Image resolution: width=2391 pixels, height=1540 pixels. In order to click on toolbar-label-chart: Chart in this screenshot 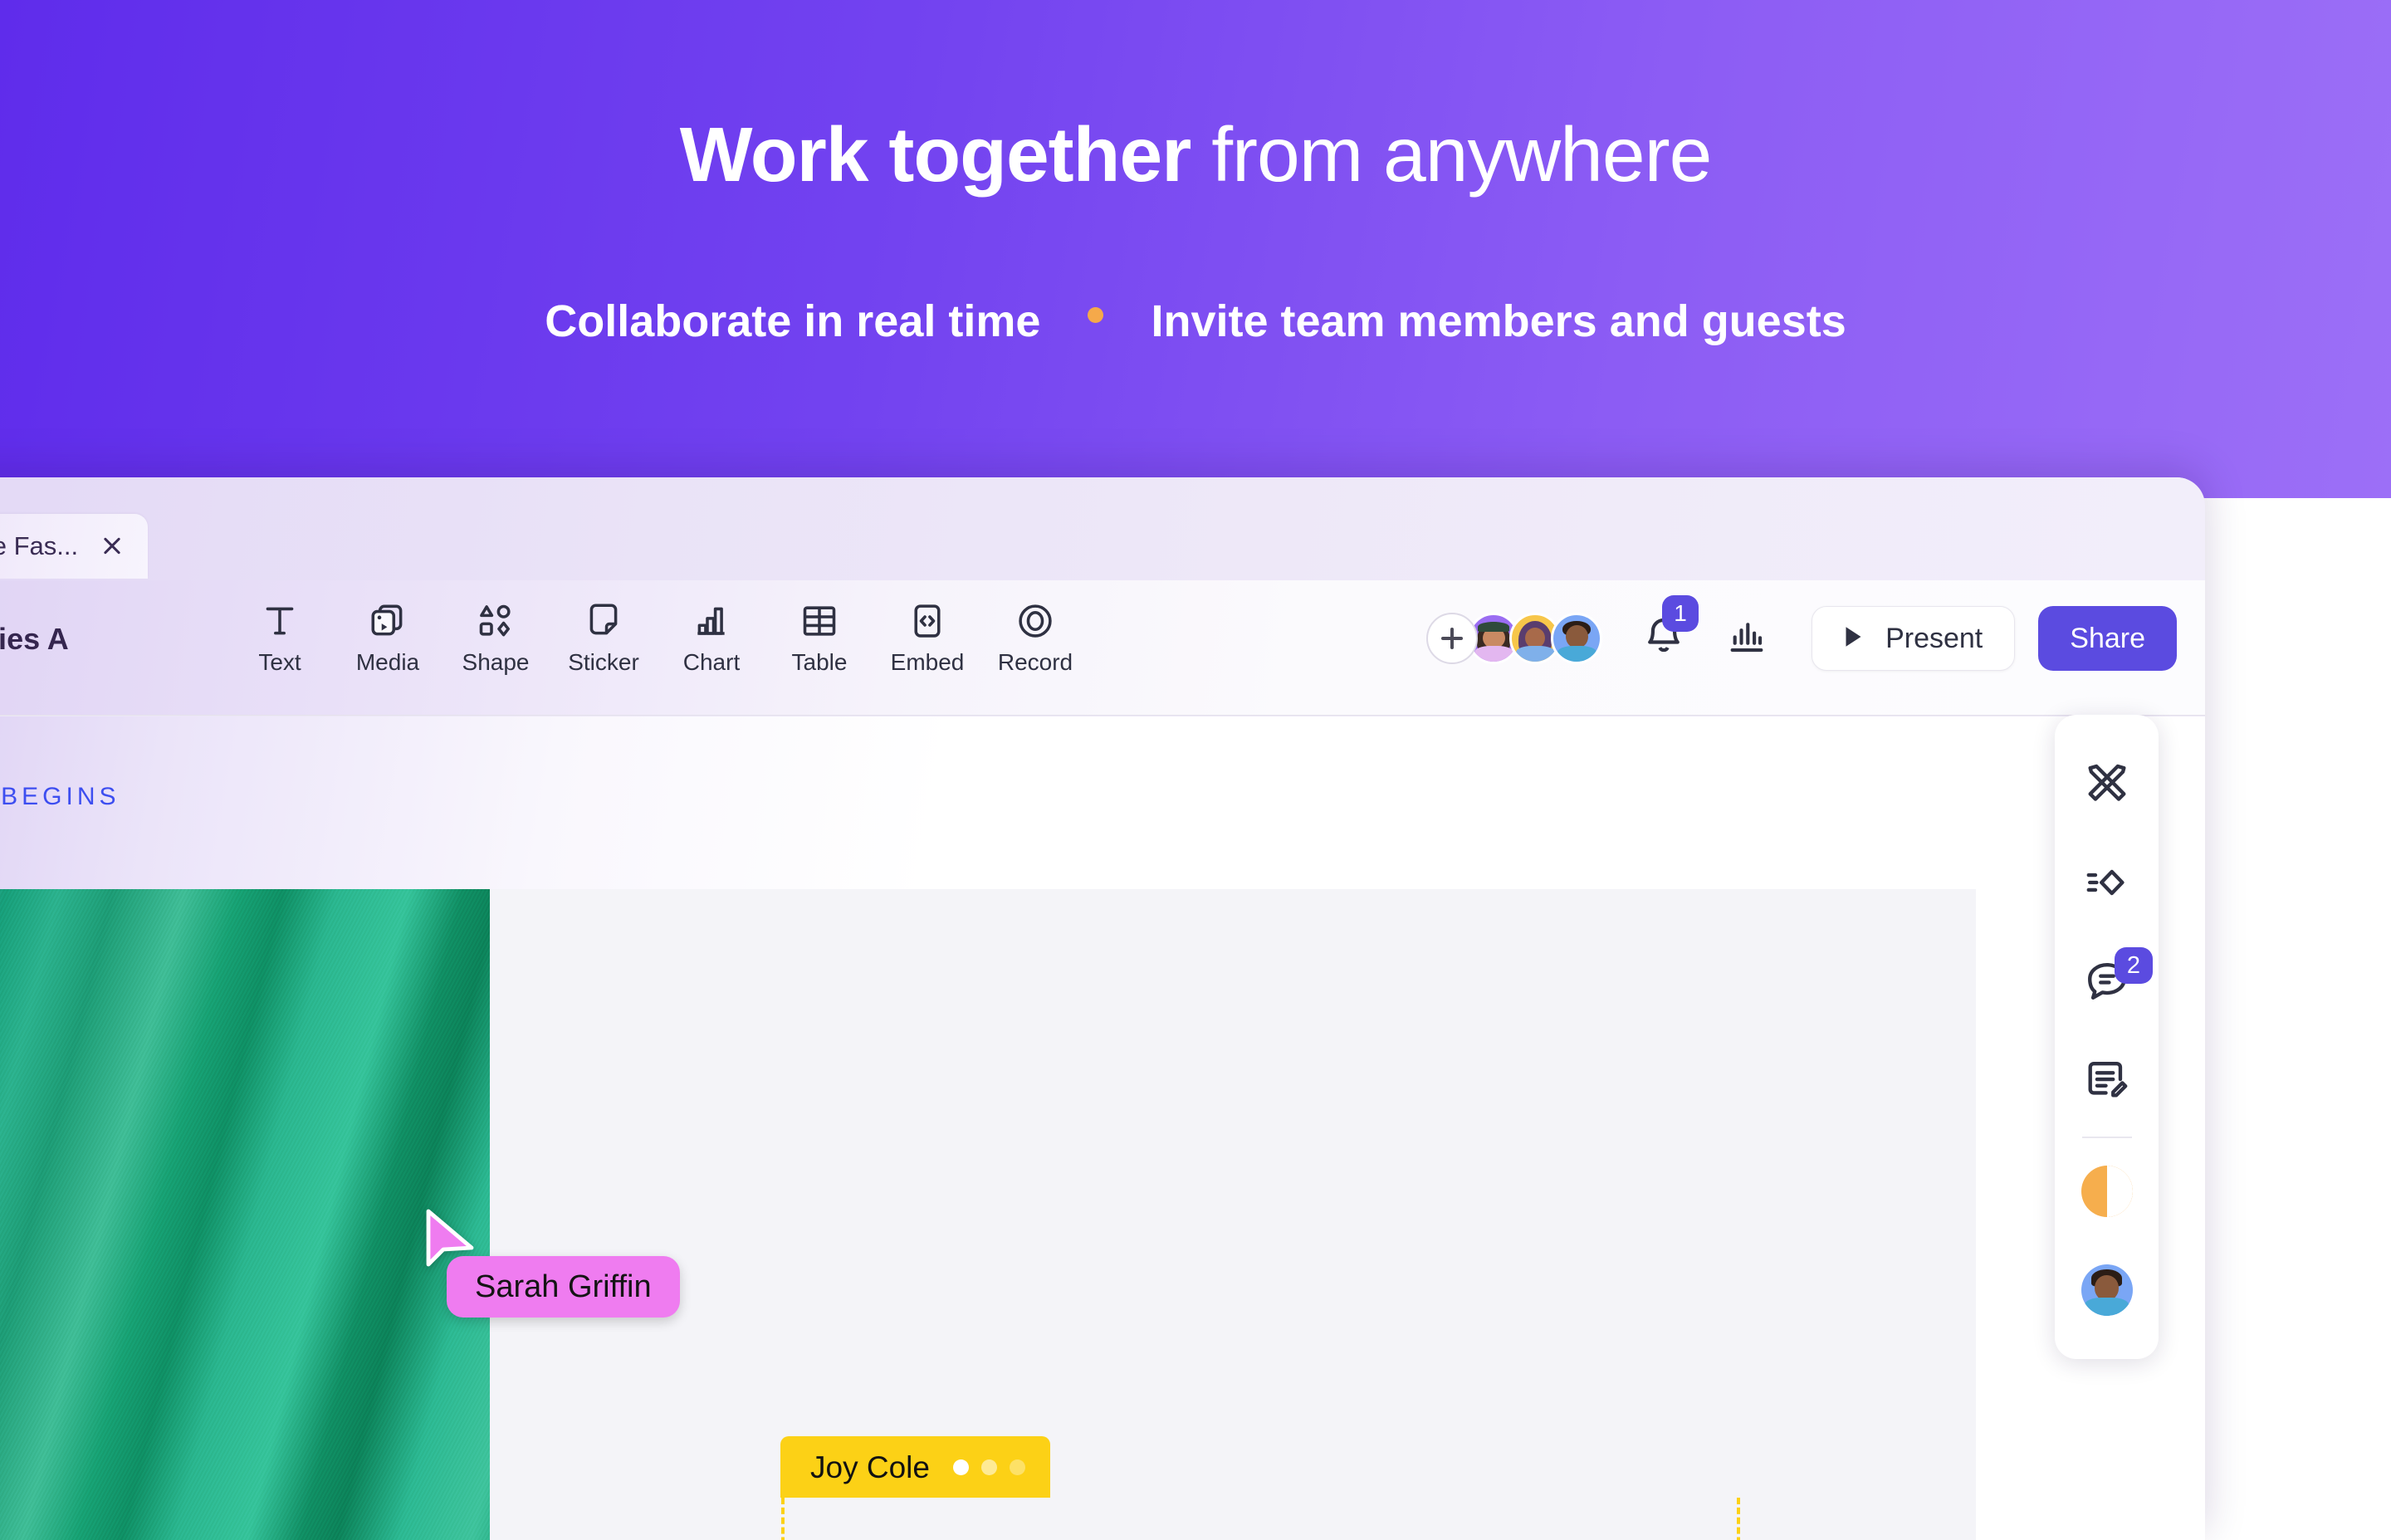, I will do `click(711, 662)`.